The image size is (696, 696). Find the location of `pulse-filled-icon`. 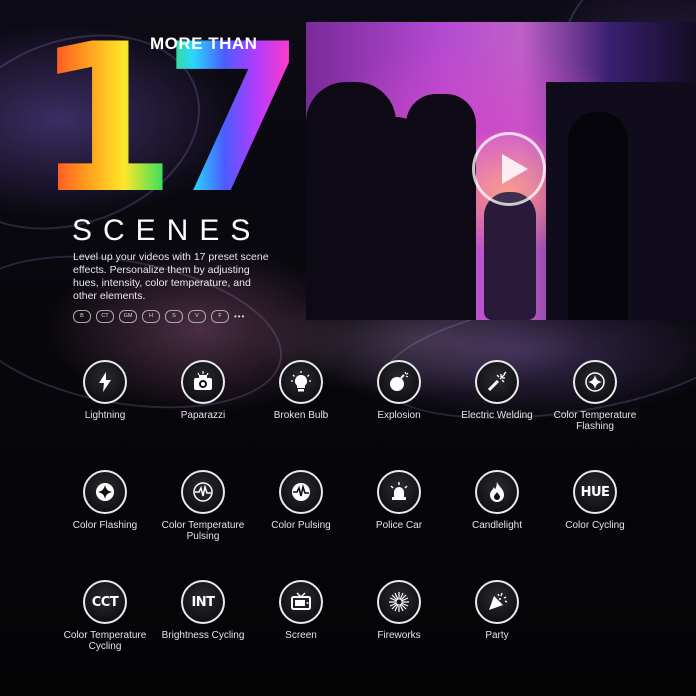

pulse-filled-icon is located at coordinates (301, 492).